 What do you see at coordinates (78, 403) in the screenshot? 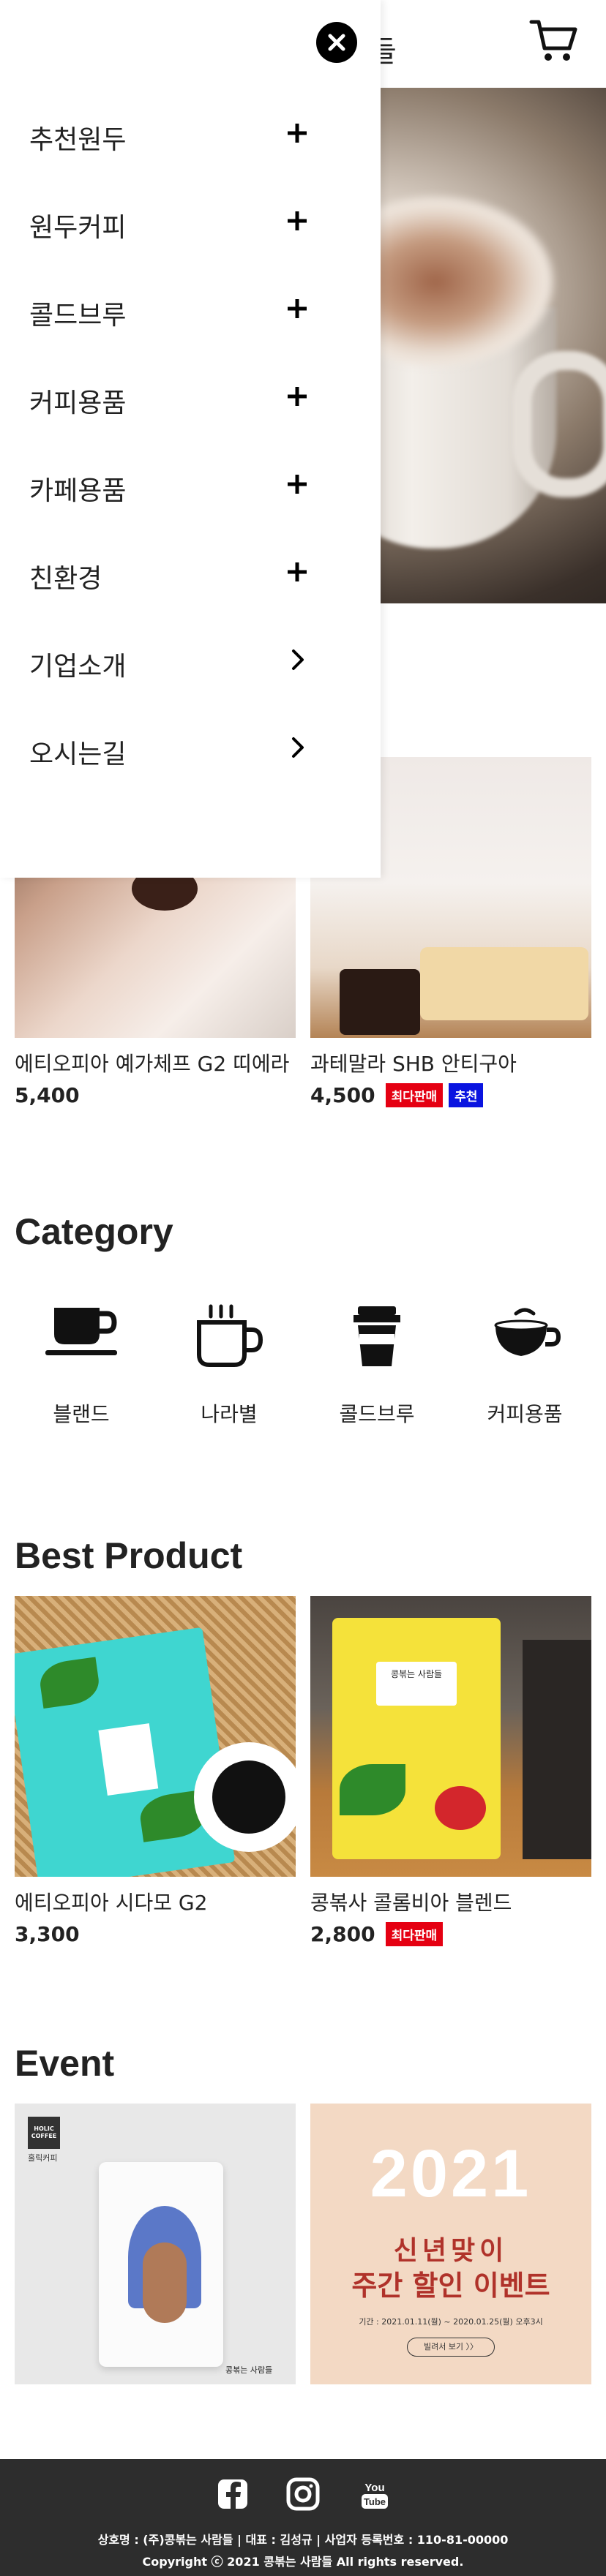
I see `menu-item-label: 커피용품` at bounding box center [78, 403].